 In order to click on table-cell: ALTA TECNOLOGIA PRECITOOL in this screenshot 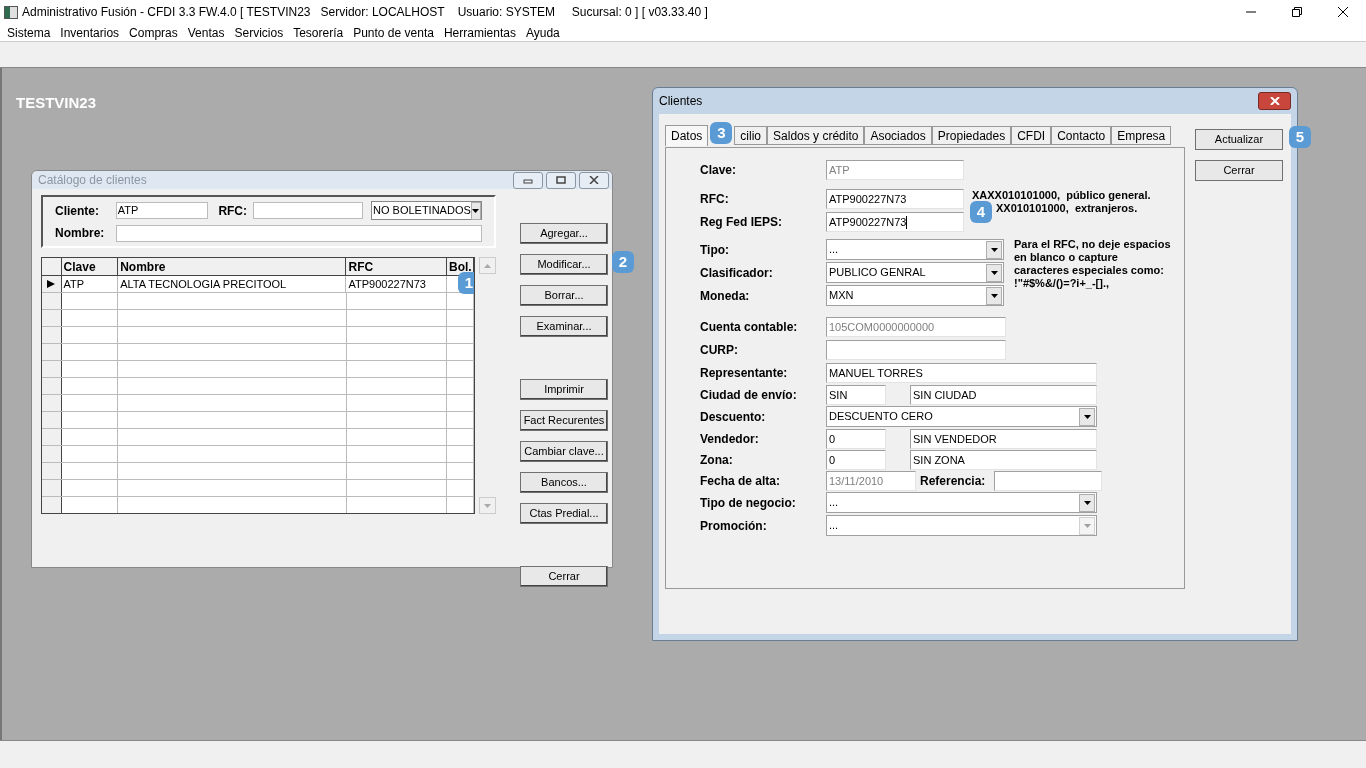, I will do `click(232, 284)`.